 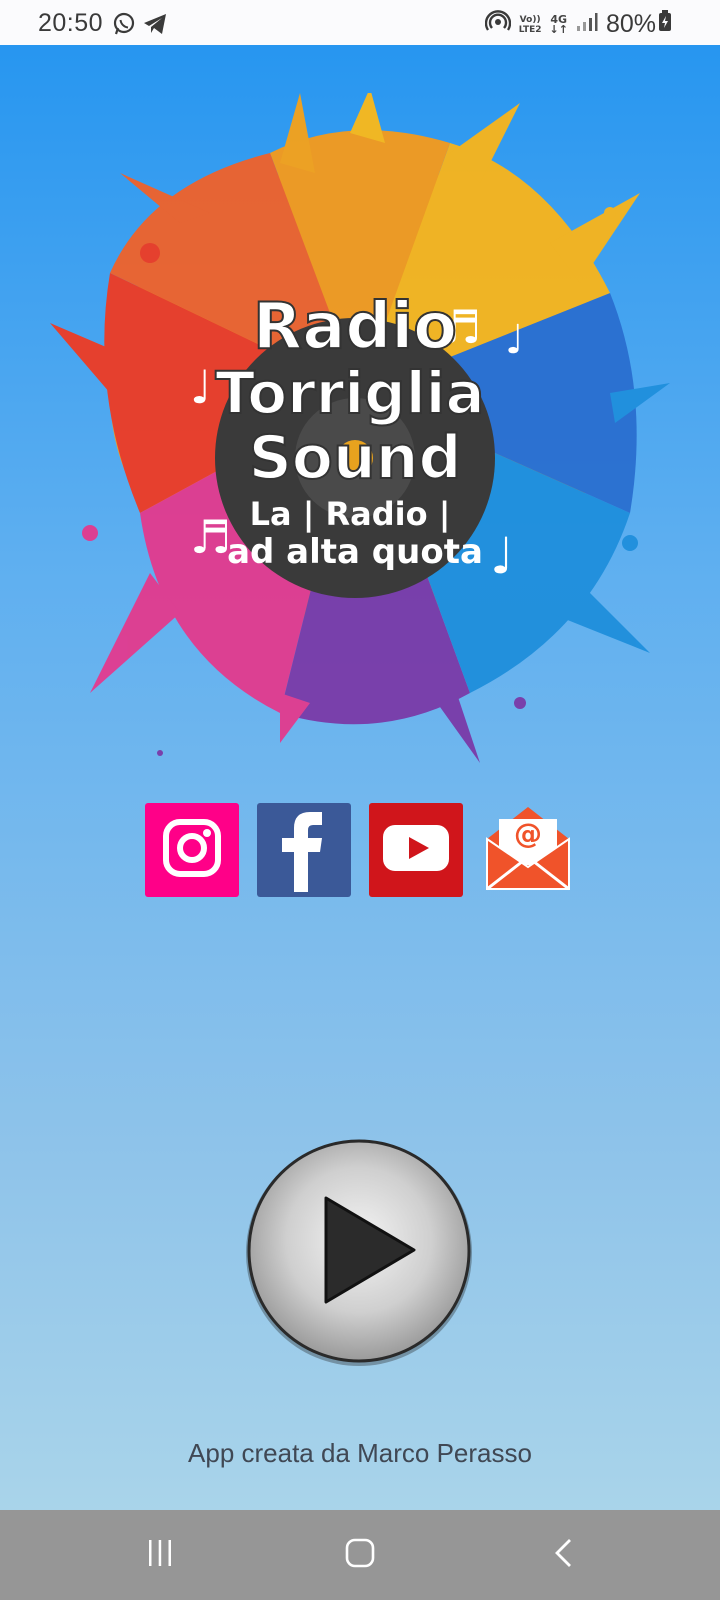 I want to click on back-button, so click(x=564, y=1555).